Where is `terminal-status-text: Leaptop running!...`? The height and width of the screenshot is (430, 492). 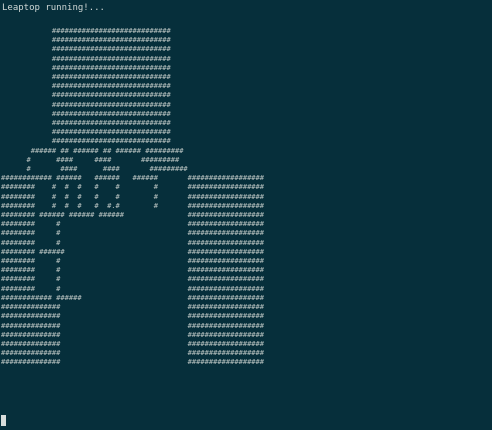
terminal-status-text: Leaptop running!... is located at coordinates (53, 8).